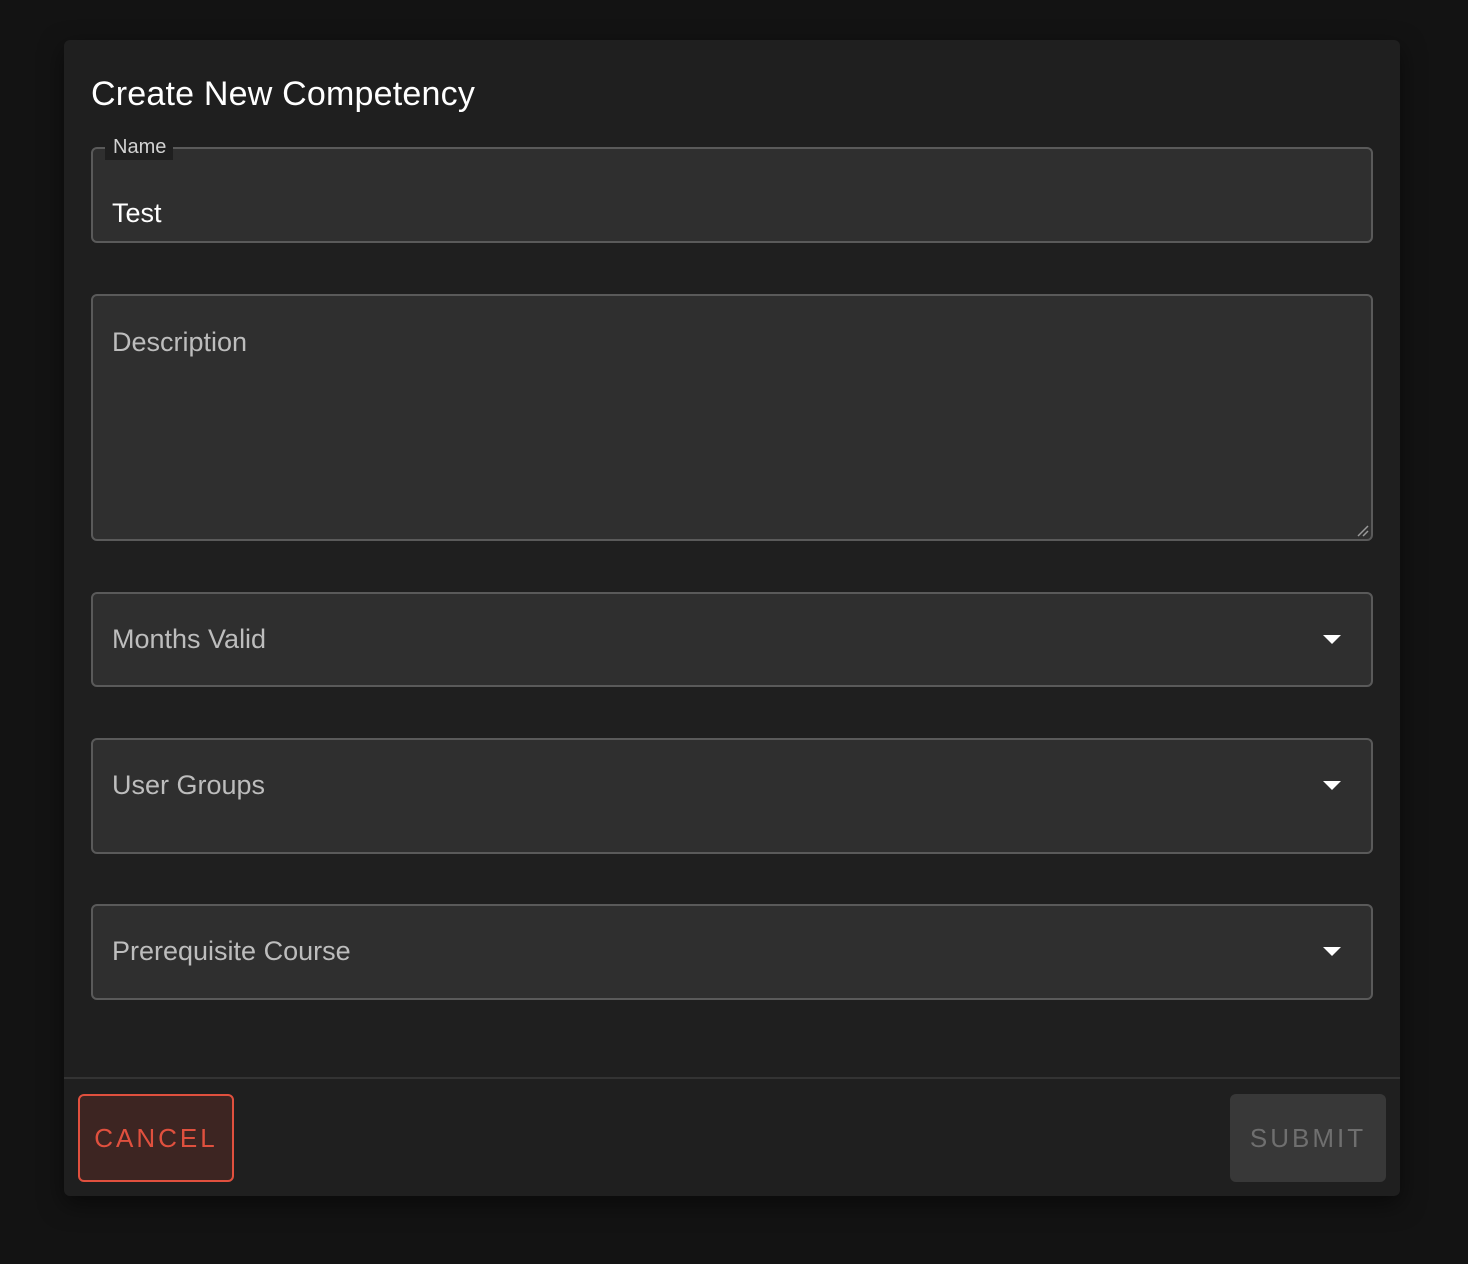  Describe the element at coordinates (283, 94) in the screenshot. I see `dialog-title: Create New Competency` at that location.